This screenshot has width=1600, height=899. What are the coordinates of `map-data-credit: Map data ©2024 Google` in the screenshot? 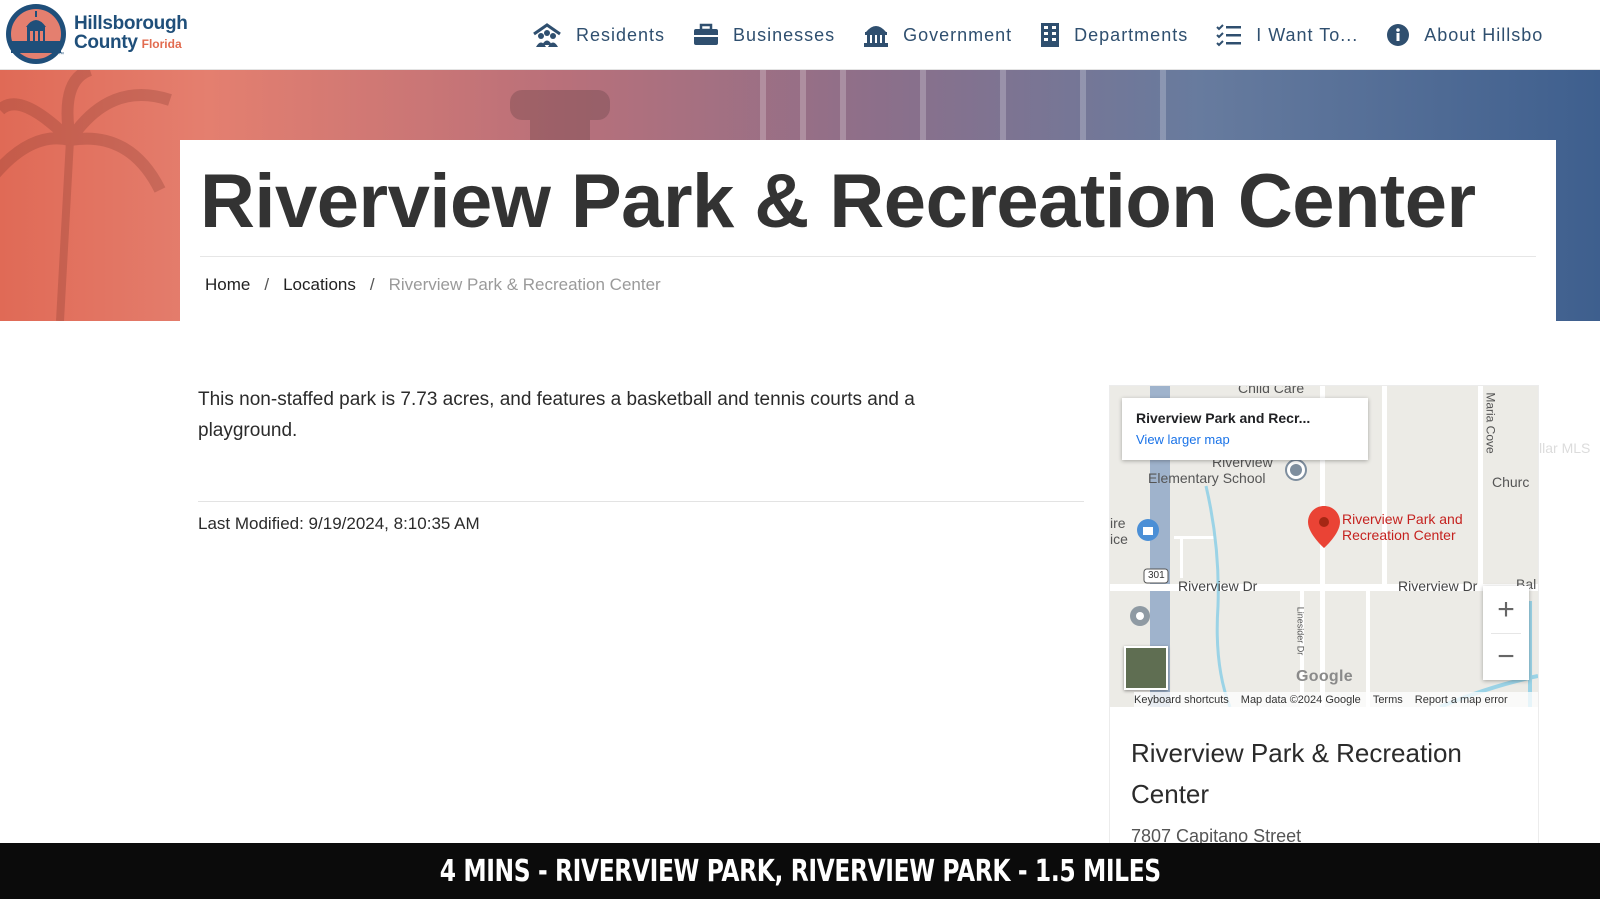 It's located at (1300, 699).